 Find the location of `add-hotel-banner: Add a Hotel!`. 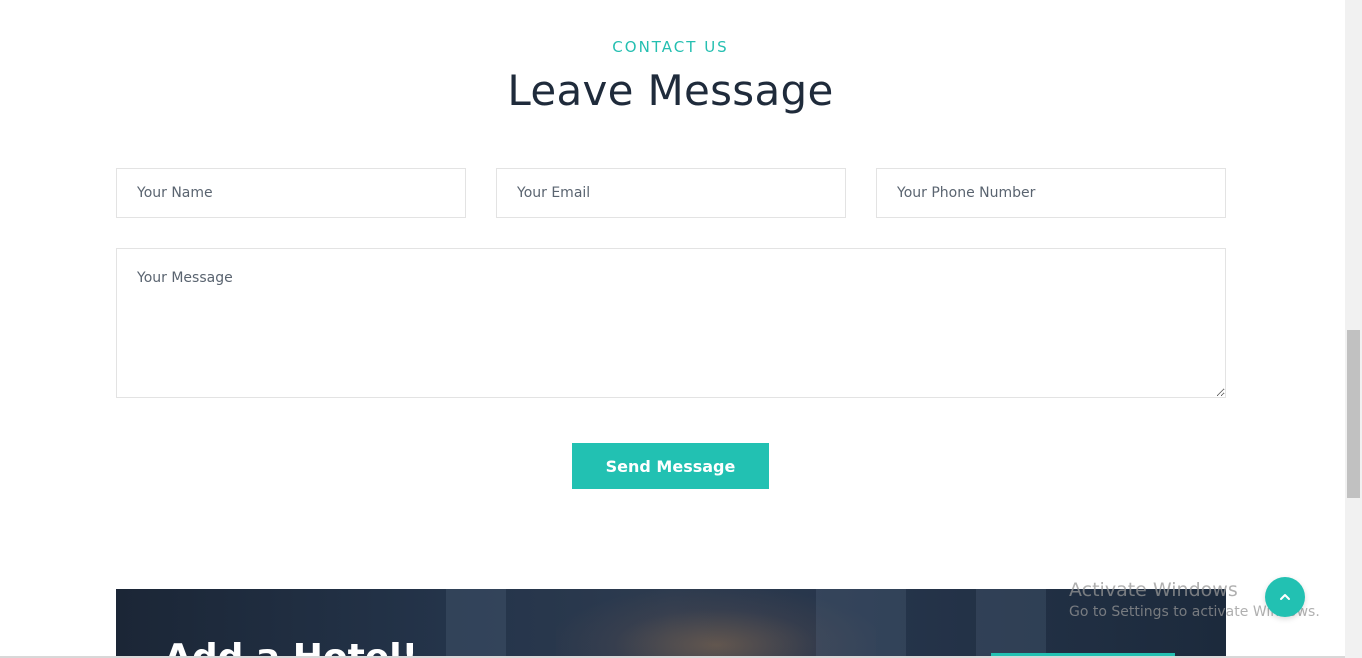

add-hotel-banner: Add a Hotel! is located at coordinates (671, 623).